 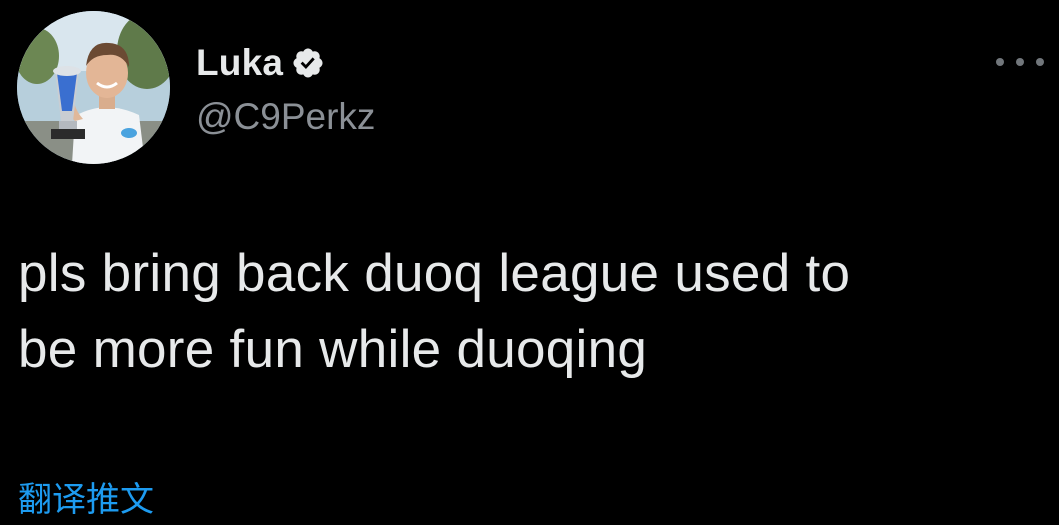 What do you see at coordinates (239, 63) in the screenshot?
I see `display-name: Luka` at bounding box center [239, 63].